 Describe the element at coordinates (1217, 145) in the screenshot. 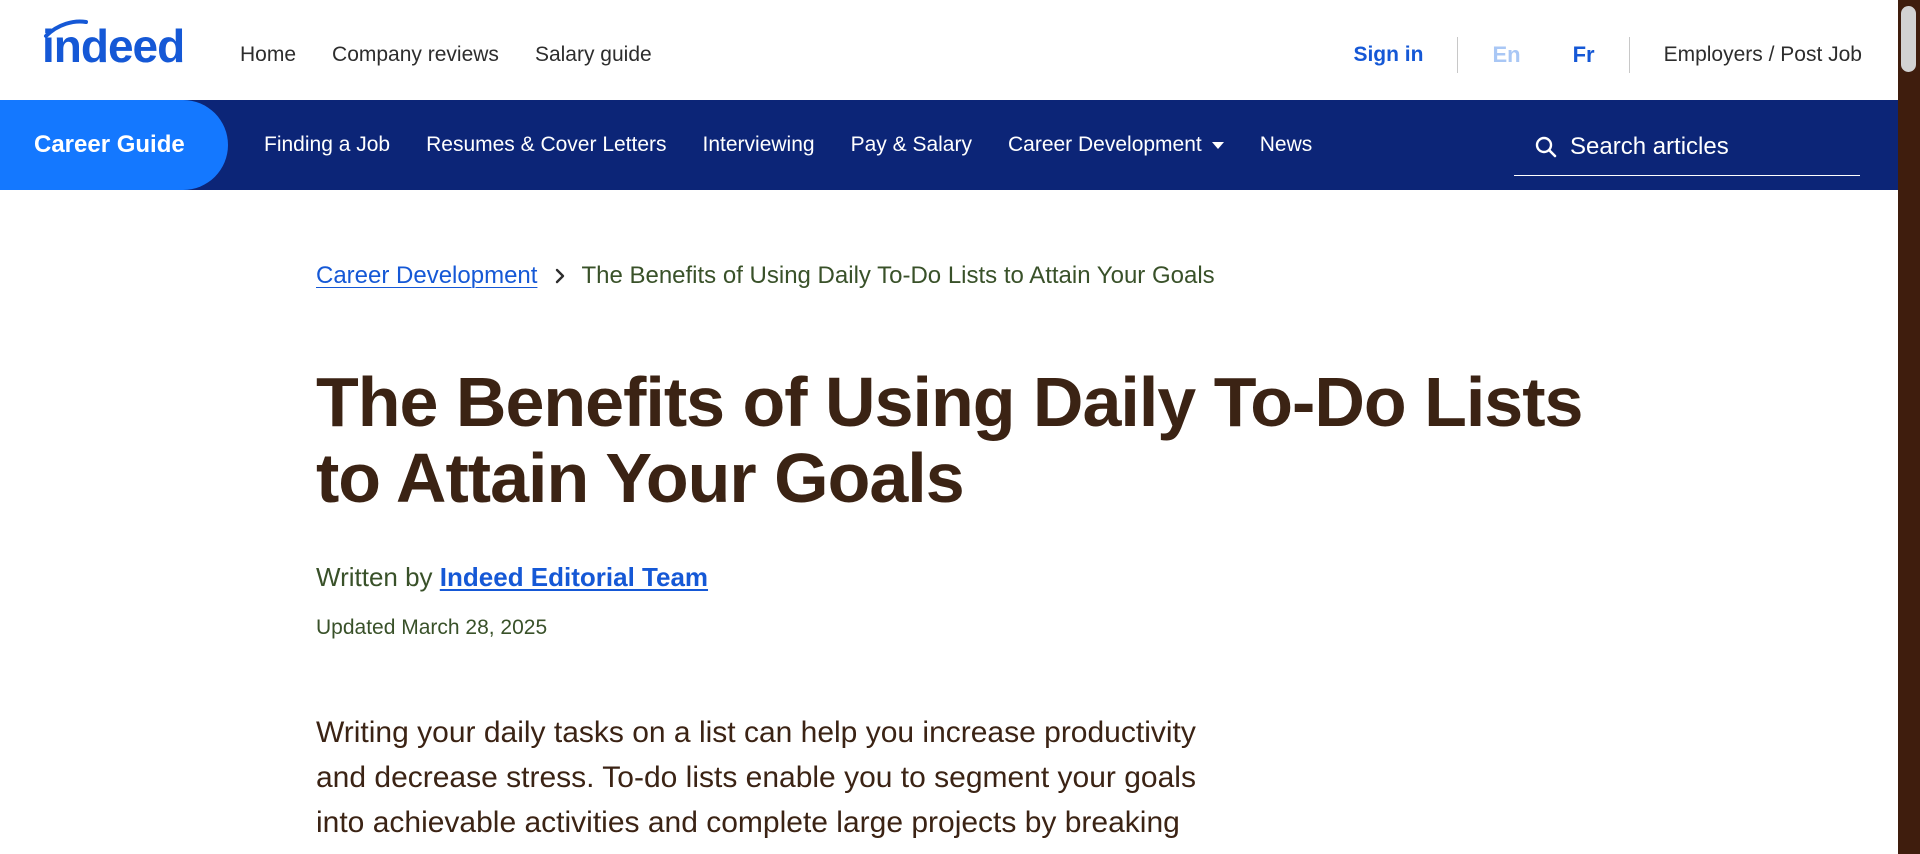

I see `caret-down-icon` at that location.